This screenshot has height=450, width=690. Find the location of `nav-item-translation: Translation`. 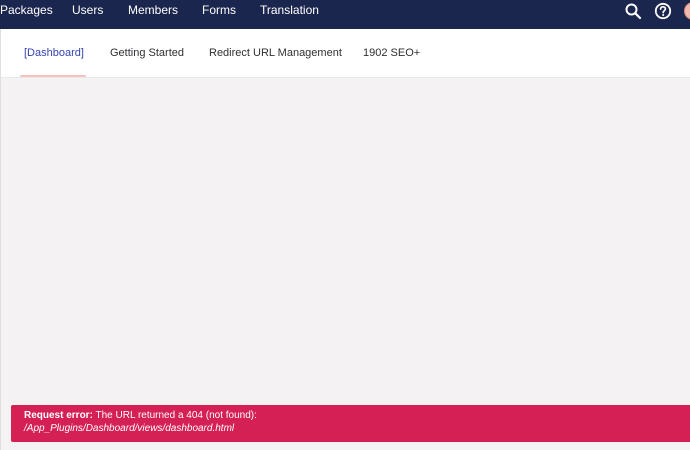

nav-item-translation: Translation is located at coordinates (289, 14).